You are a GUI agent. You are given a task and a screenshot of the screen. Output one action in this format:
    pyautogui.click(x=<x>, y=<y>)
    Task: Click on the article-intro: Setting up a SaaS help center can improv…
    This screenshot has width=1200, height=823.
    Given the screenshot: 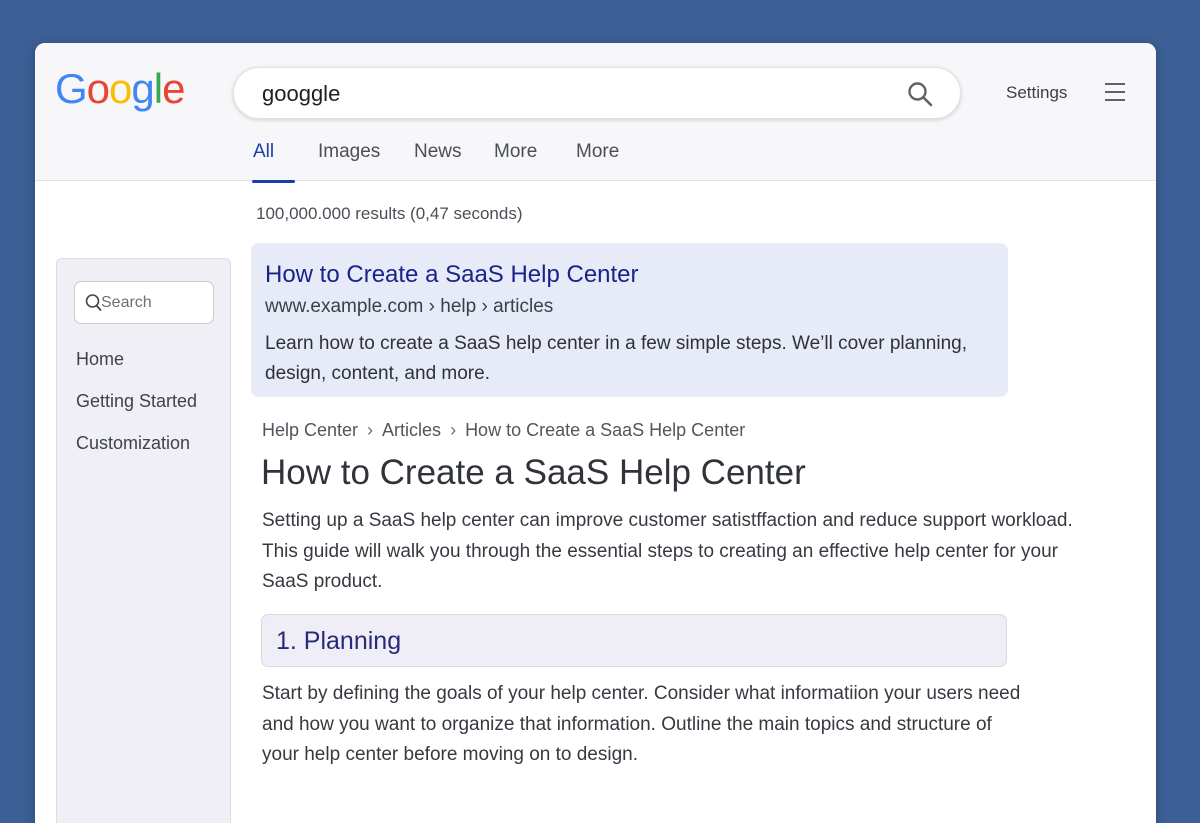 What is the action you would take?
    pyautogui.click(x=667, y=551)
    